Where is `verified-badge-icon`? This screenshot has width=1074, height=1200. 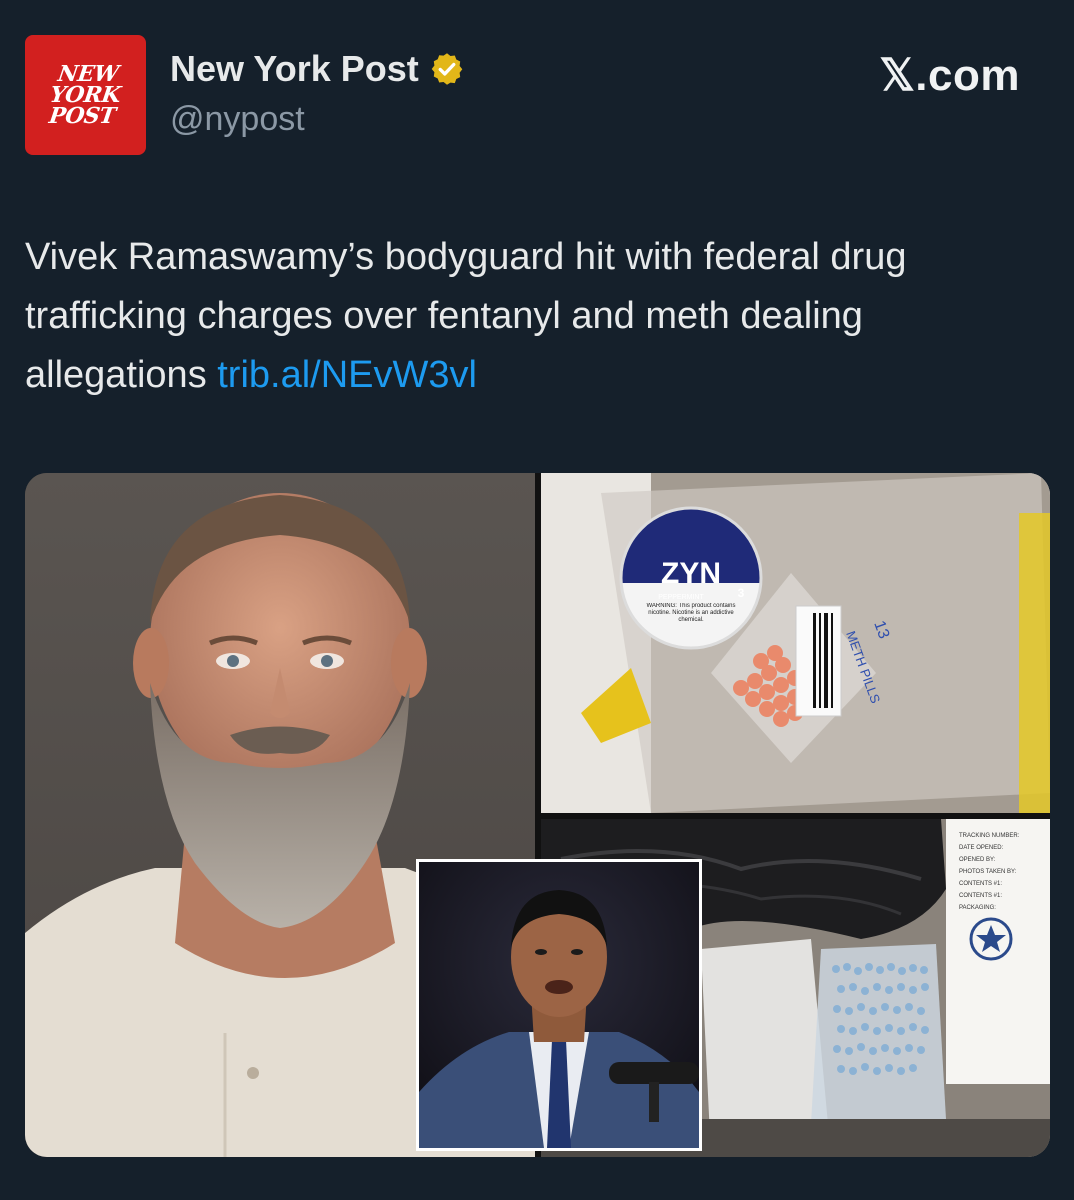 verified-badge-icon is located at coordinates (447, 69).